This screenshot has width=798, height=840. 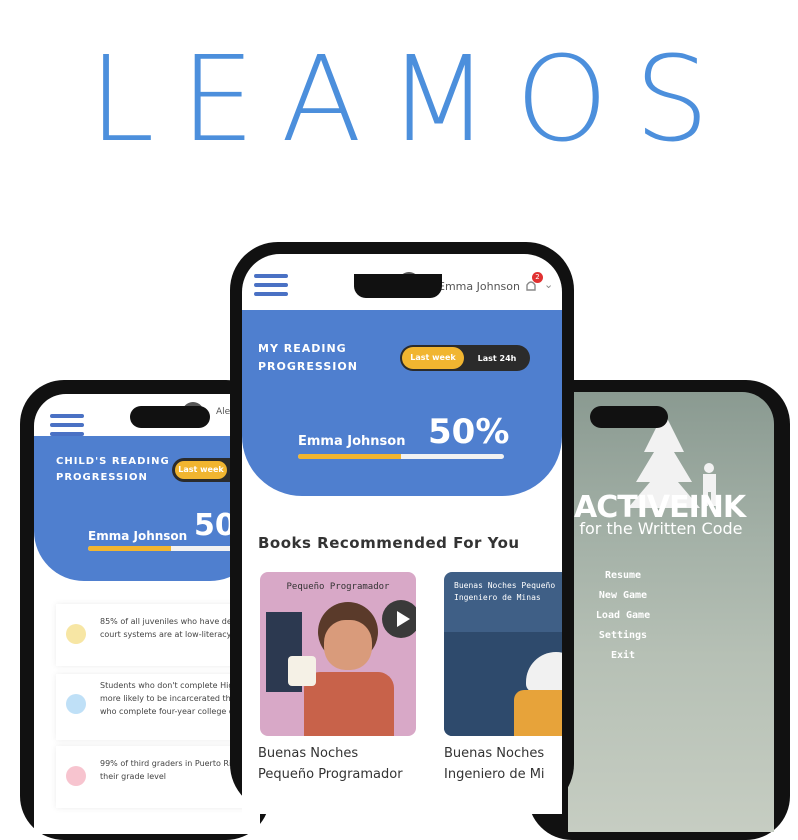 I want to click on character-shirt, so click(x=349, y=704).